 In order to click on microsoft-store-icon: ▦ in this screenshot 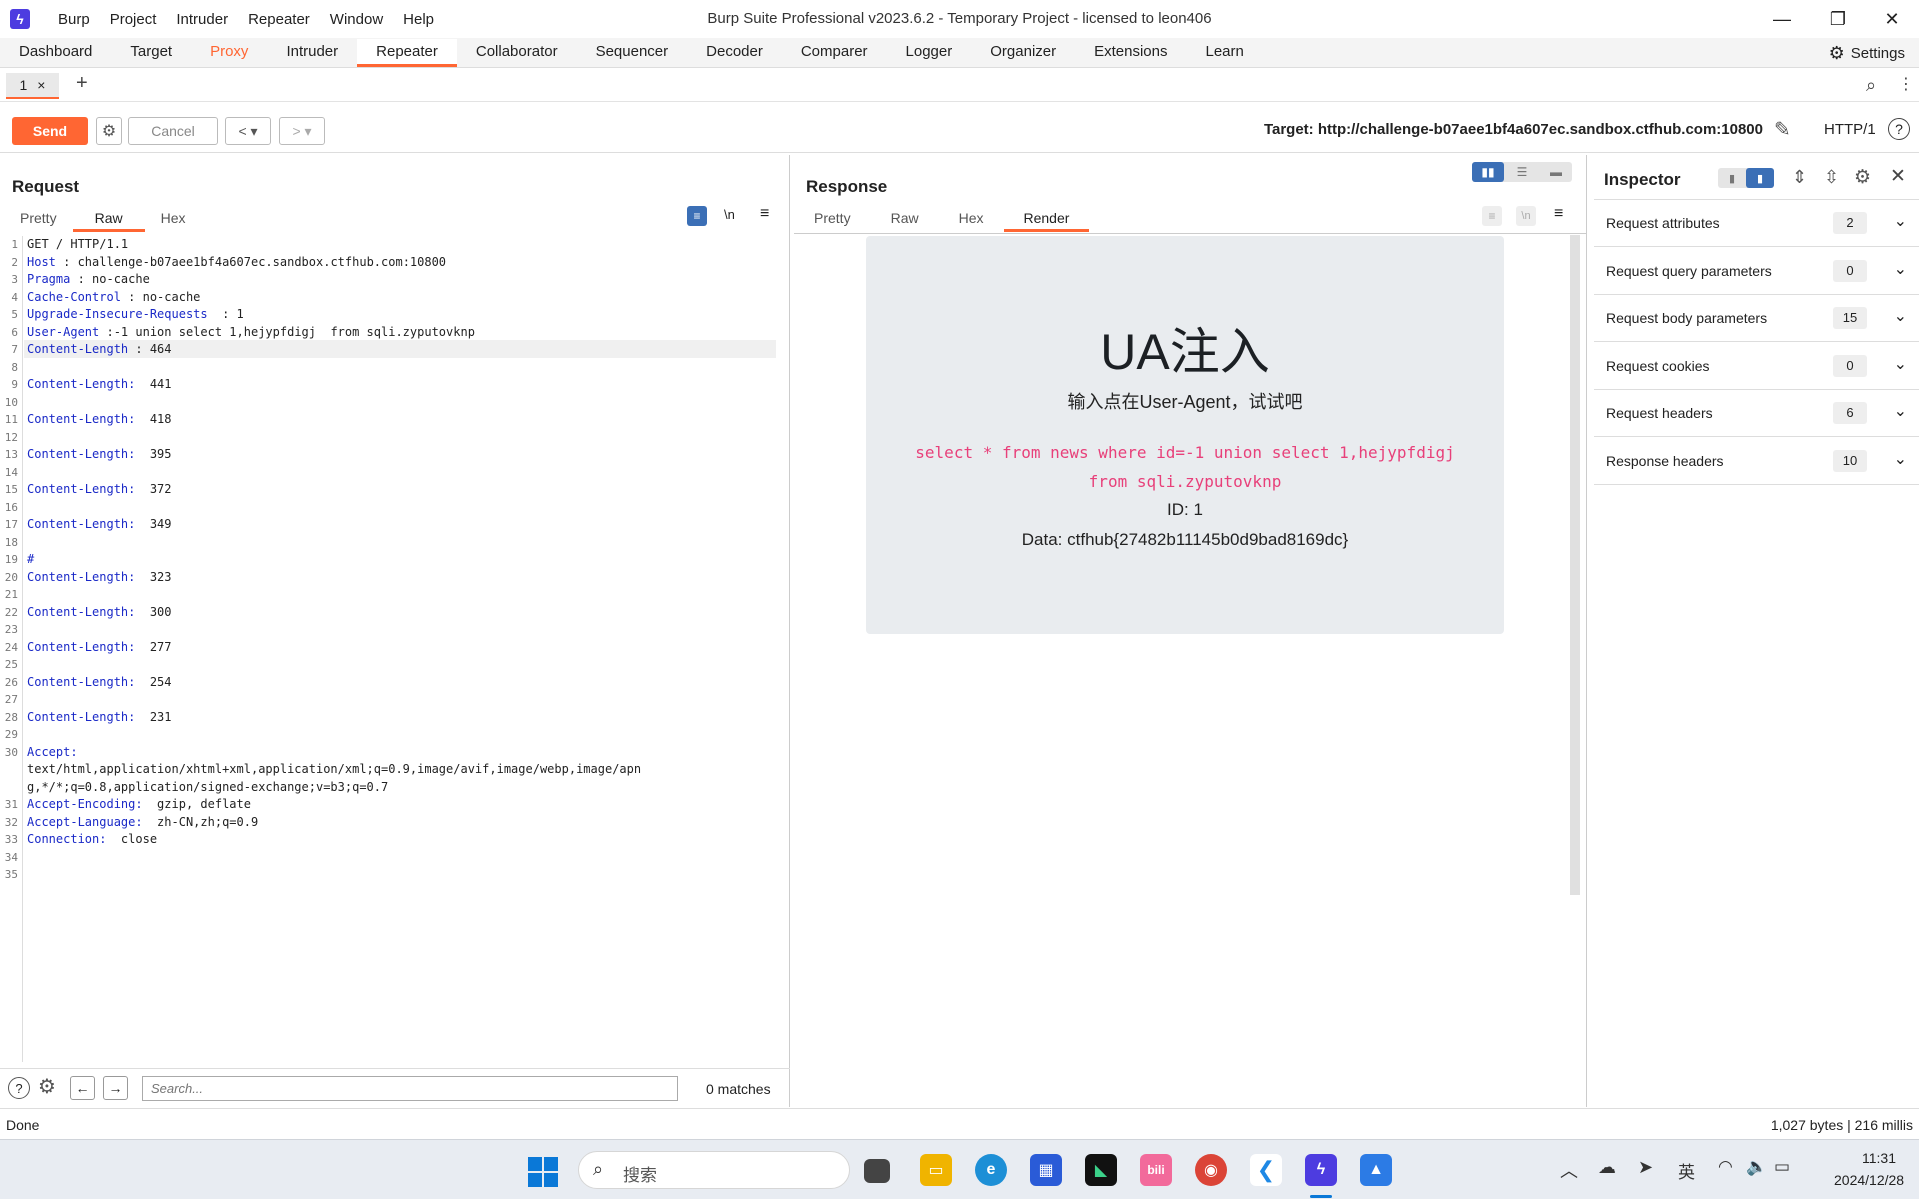, I will do `click(1046, 1170)`.